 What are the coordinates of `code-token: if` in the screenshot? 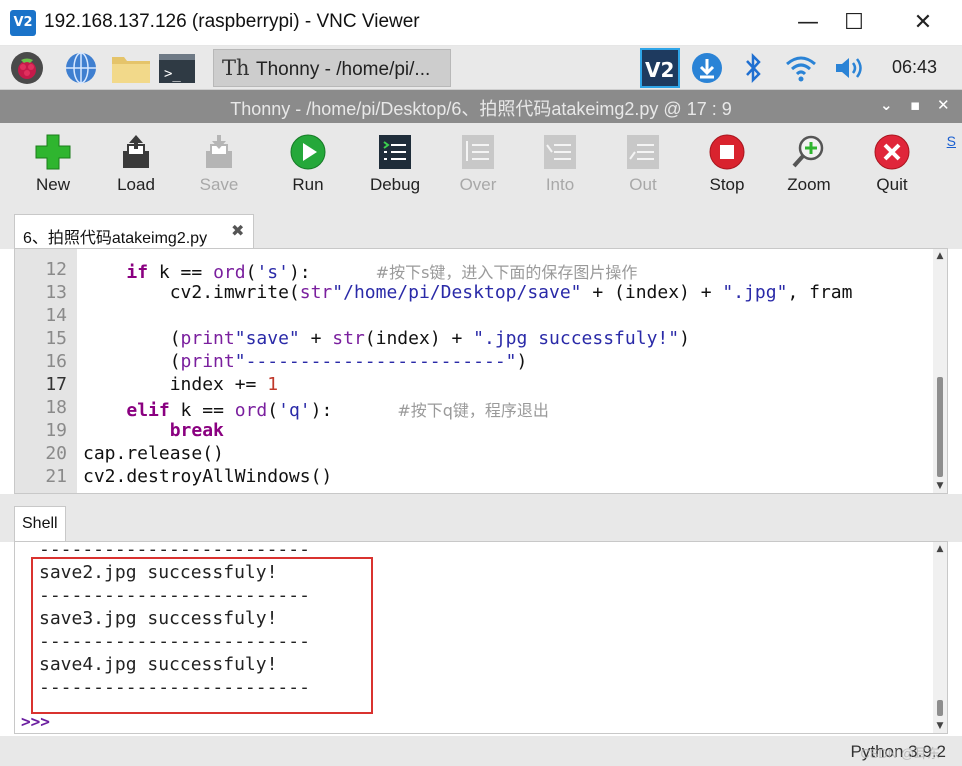 It's located at (137, 272).